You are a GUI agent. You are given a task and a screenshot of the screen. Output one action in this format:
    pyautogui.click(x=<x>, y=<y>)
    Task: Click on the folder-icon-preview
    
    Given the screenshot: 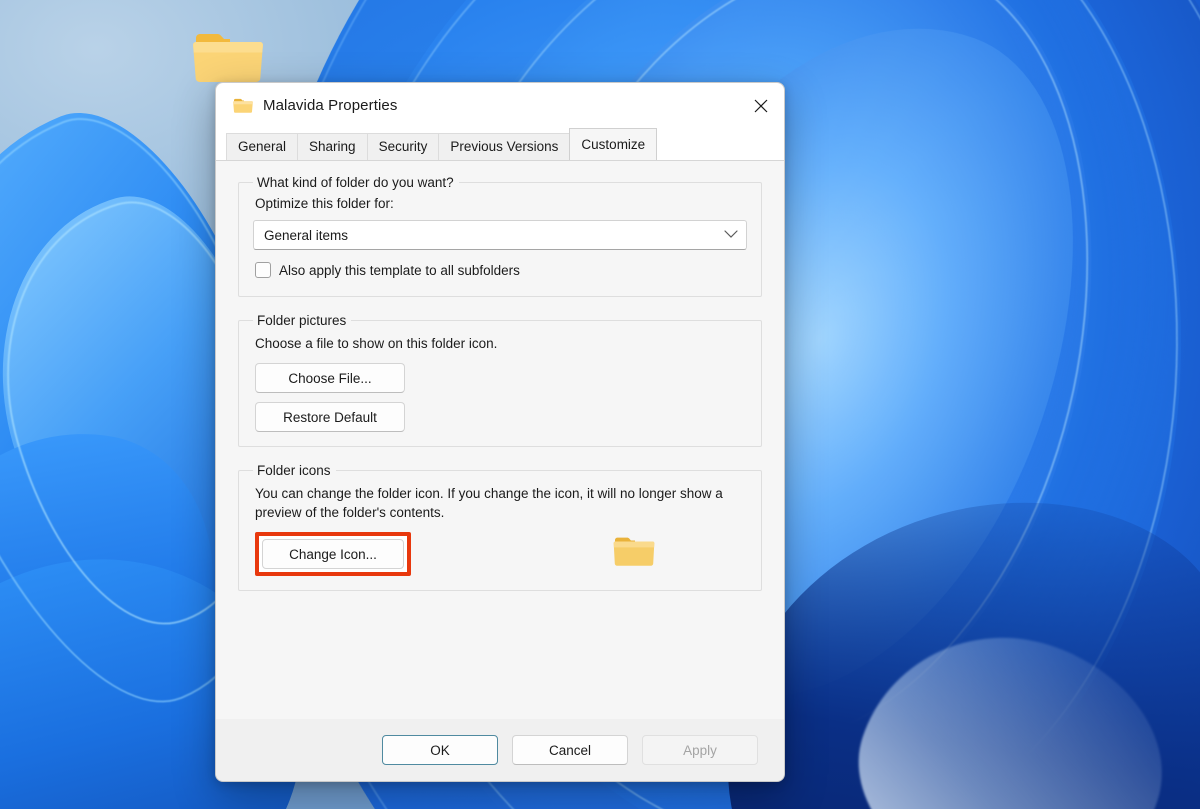 What is the action you would take?
    pyautogui.click(x=634, y=554)
    